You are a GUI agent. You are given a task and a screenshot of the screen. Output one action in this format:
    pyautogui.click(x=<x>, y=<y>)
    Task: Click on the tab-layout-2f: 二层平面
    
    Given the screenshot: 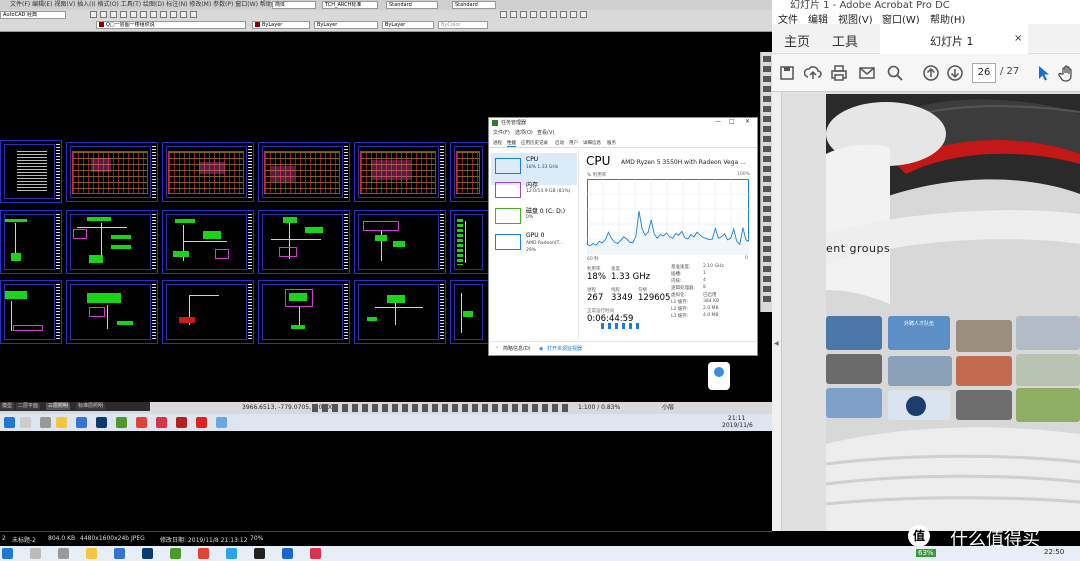 What is the action you would take?
    pyautogui.click(x=28, y=406)
    